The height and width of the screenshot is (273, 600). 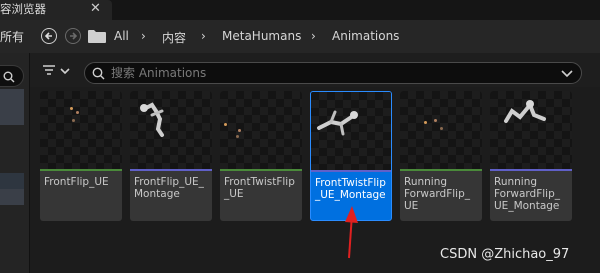 I want to click on back-button, so click(x=49, y=36).